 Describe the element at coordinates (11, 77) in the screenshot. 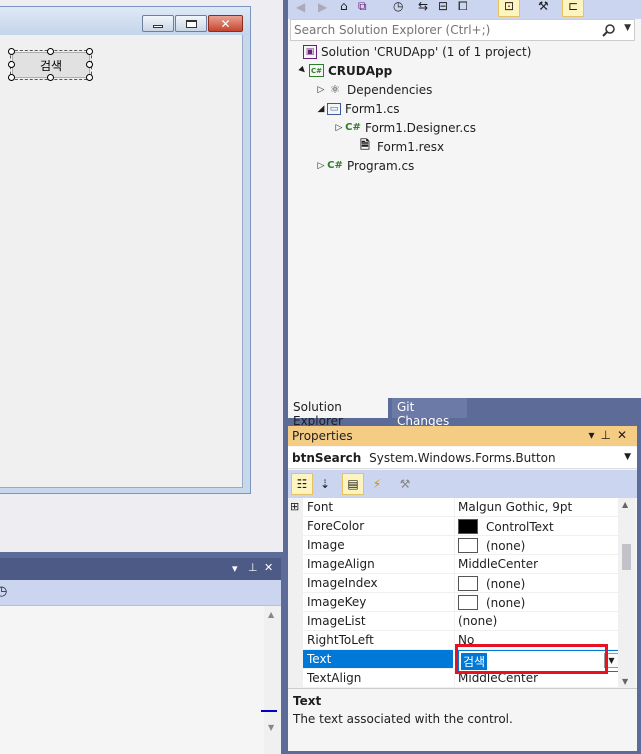

I see `resize-handle-sw` at that location.